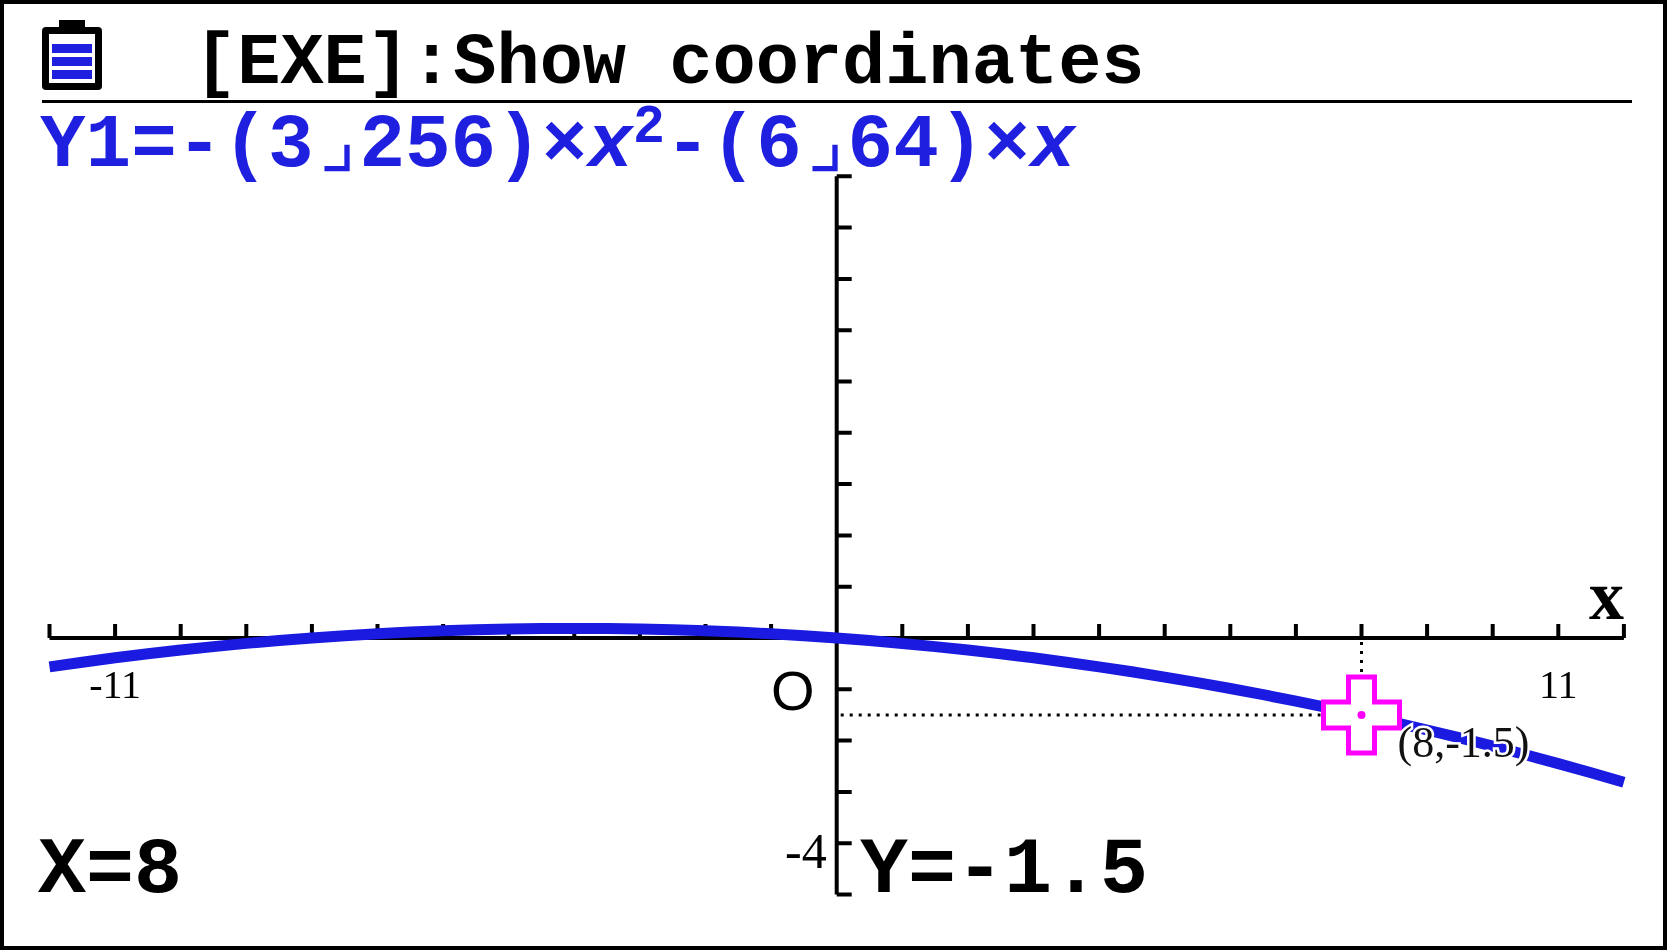 The width and height of the screenshot is (1667, 950). Describe the element at coordinates (72, 55) in the screenshot. I see `battery-icon` at that location.